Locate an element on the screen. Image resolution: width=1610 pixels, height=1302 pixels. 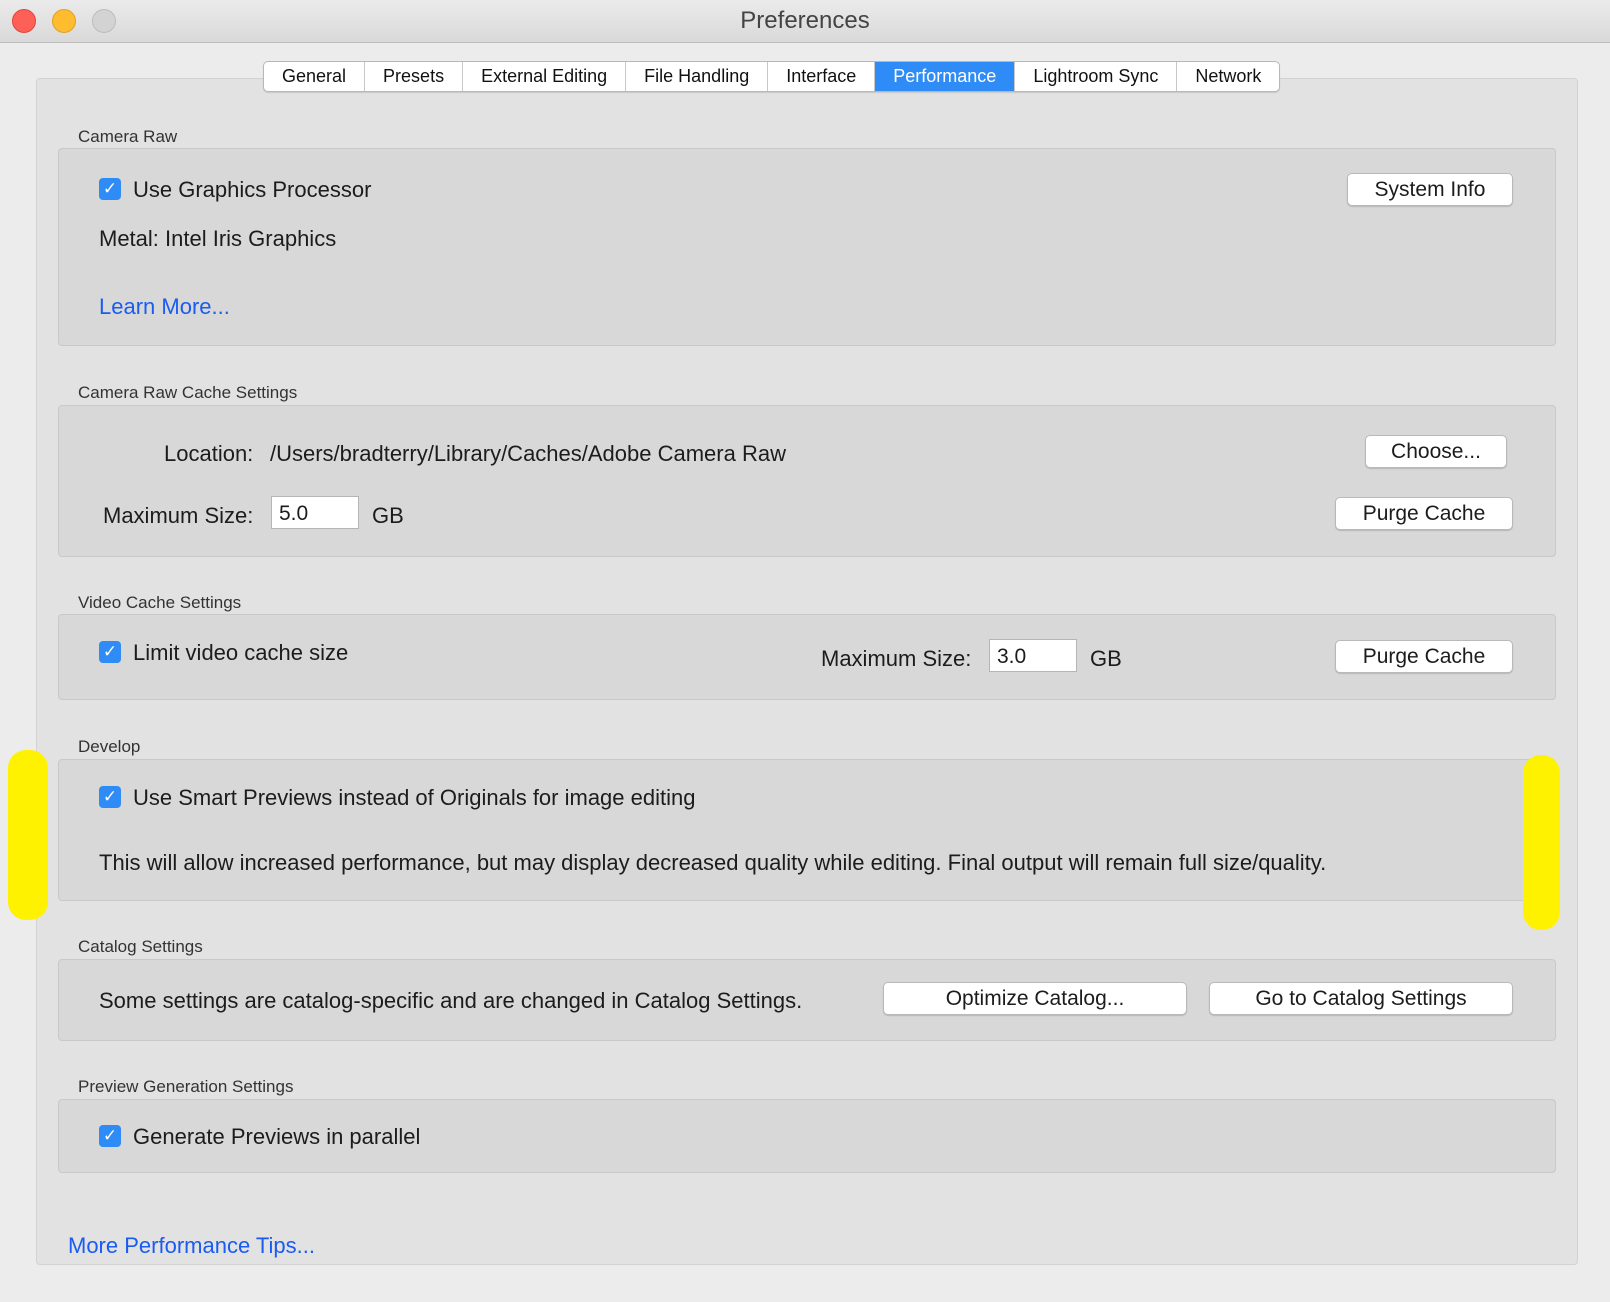
tab-interface: Interface is located at coordinates (822, 76).